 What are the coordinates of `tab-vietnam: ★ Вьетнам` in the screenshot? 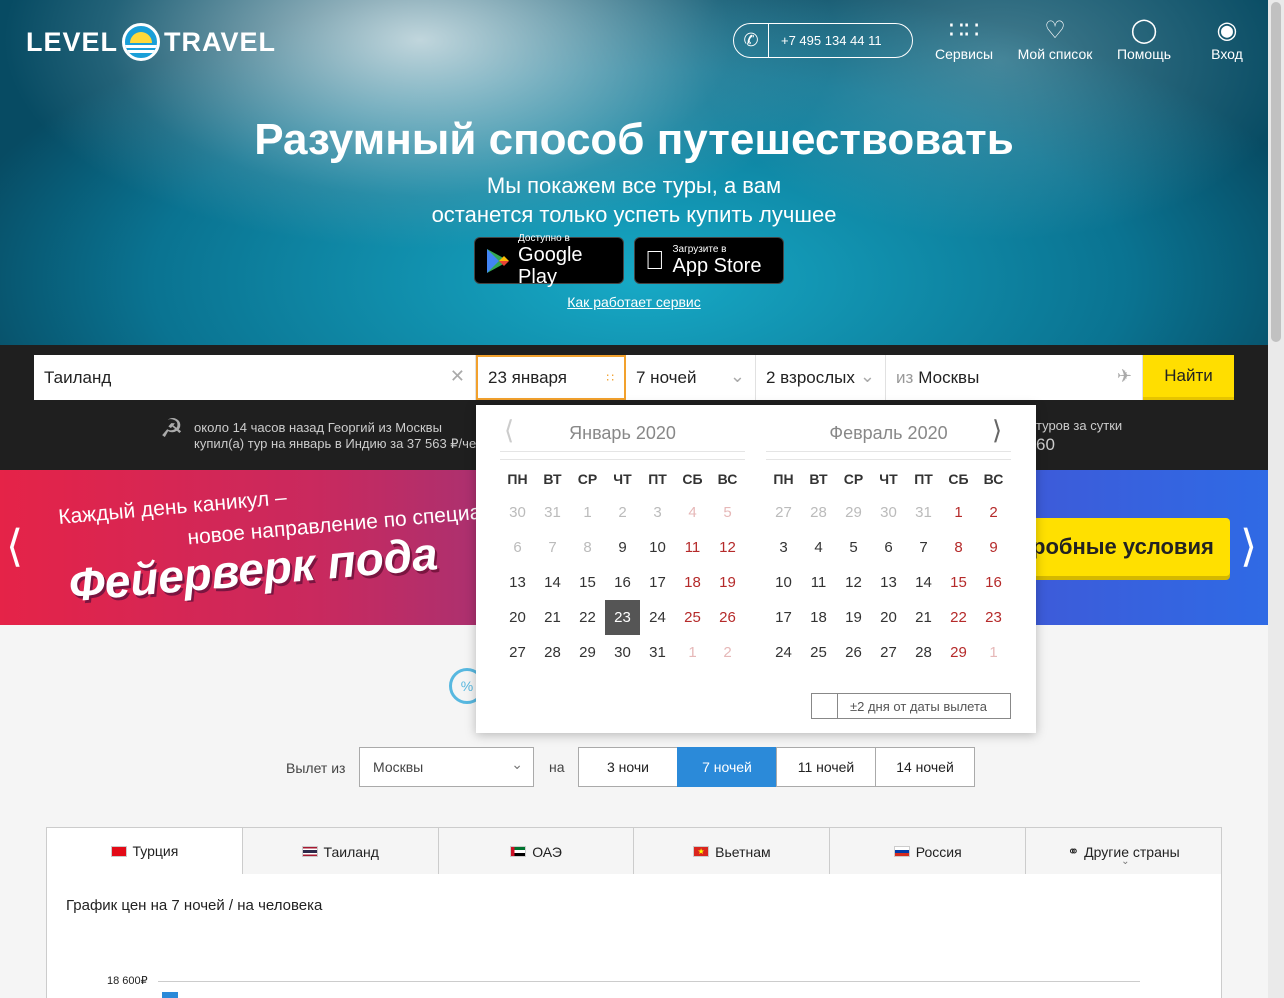 It's located at (732, 851).